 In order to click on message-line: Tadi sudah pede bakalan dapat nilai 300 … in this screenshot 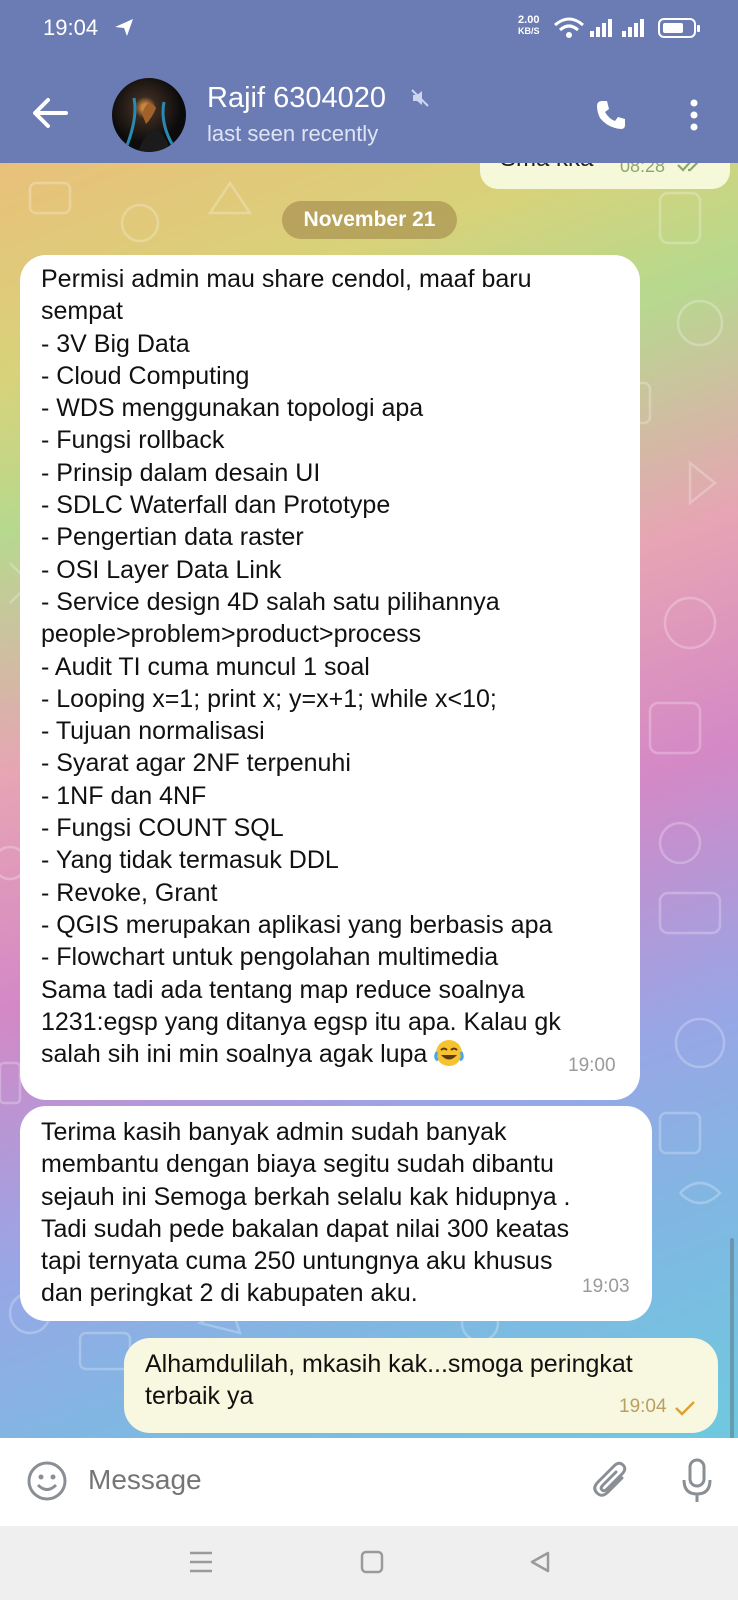, I will do `click(305, 1228)`.